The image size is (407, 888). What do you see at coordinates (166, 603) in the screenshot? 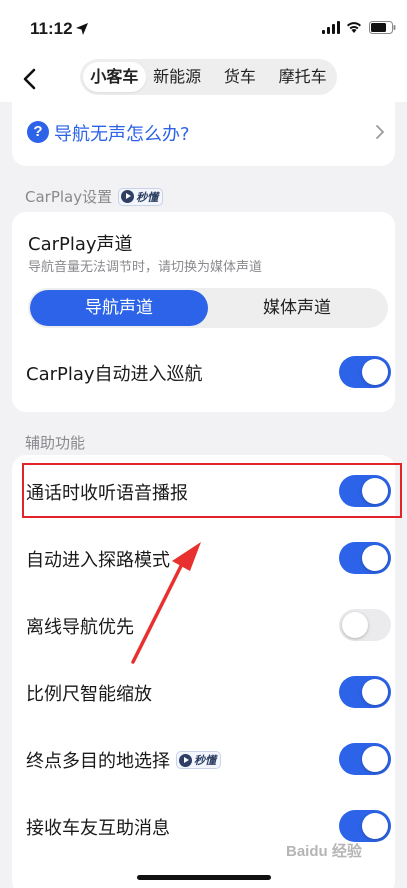
I see `annotation-arrow` at bounding box center [166, 603].